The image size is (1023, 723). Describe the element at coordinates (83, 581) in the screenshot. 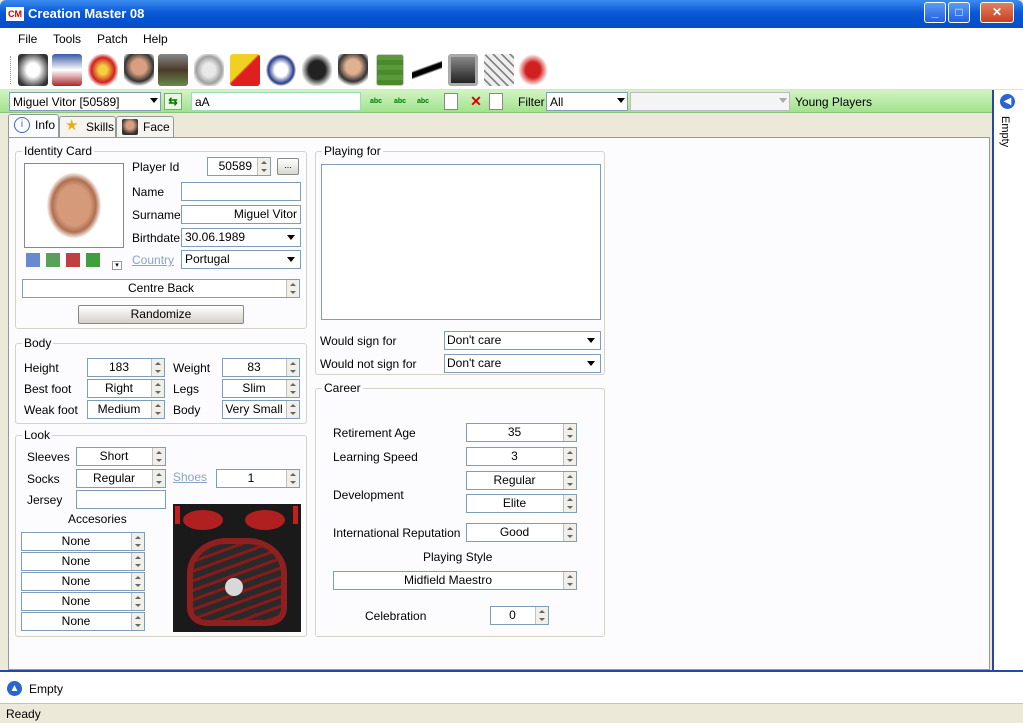

I see `accessory-field-3: None` at that location.